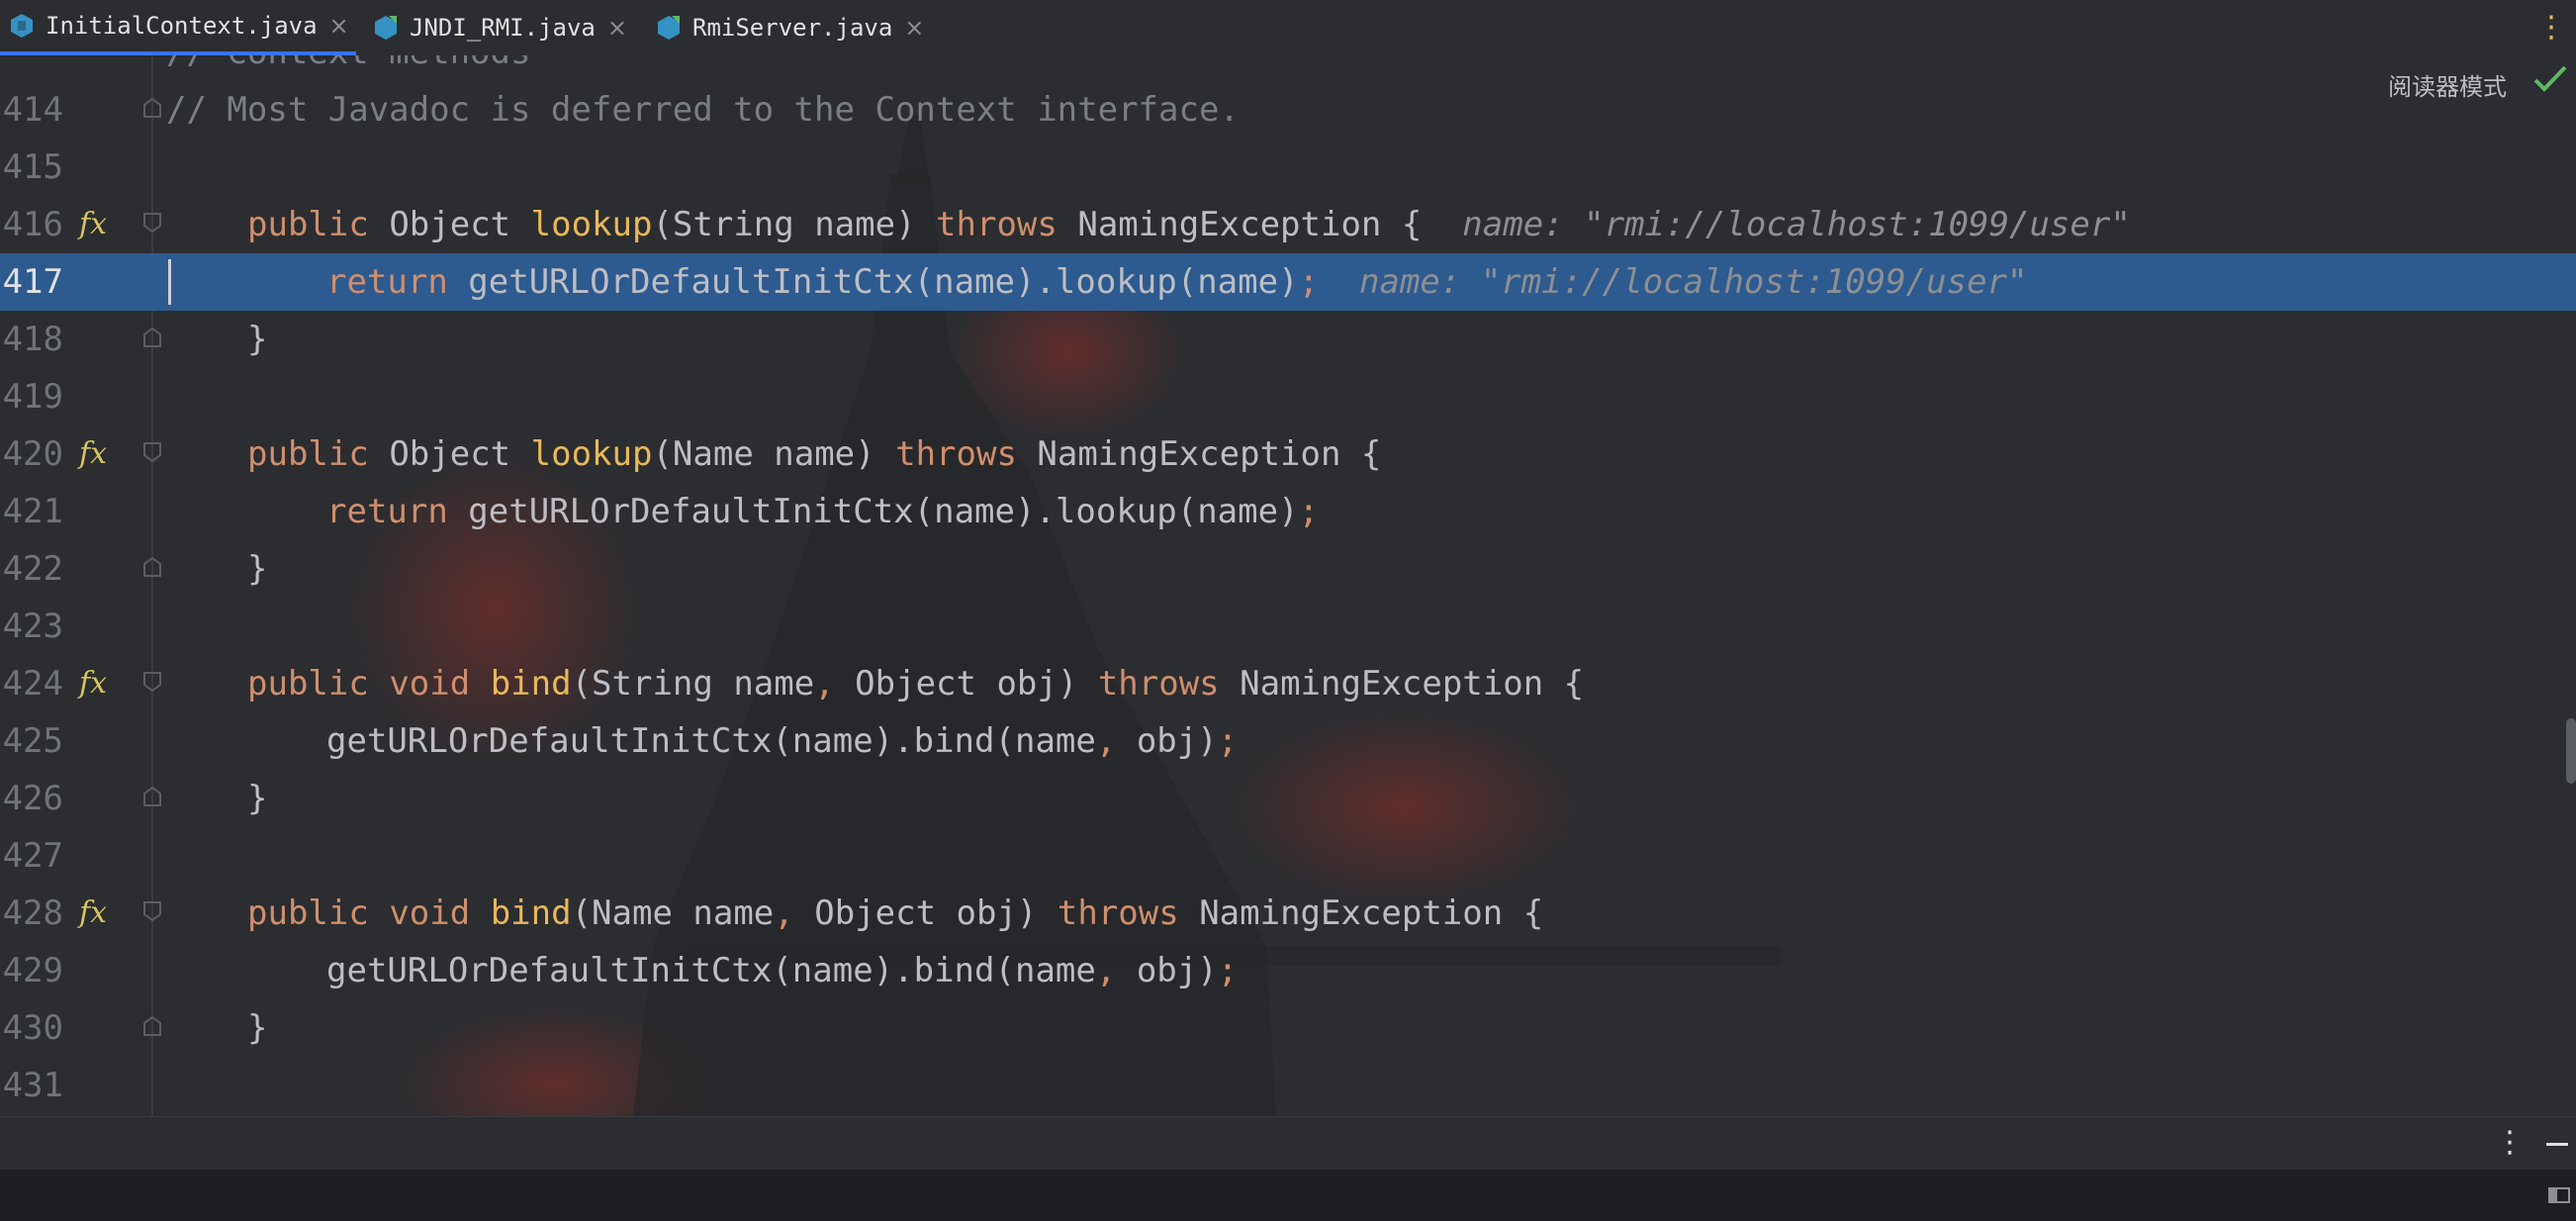 The height and width of the screenshot is (1221, 2576). I want to click on line-number: 416, so click(32, 224).